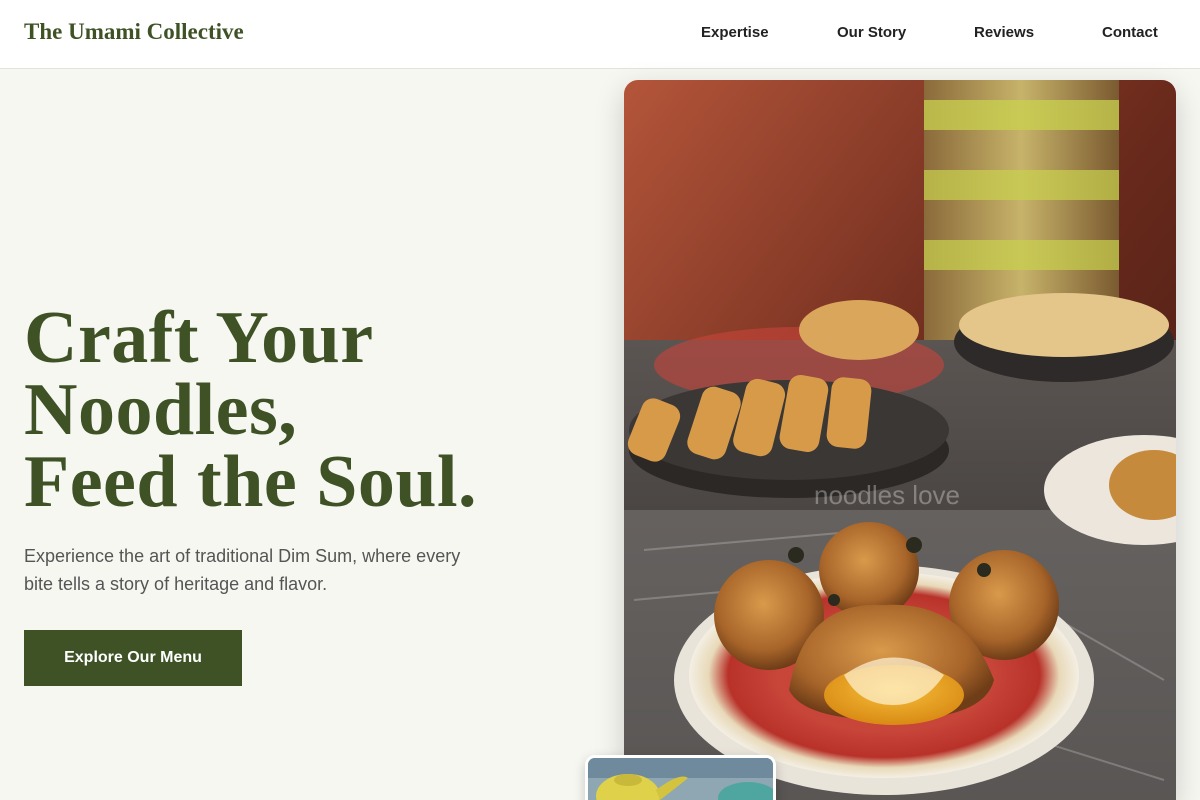 This screenshot has width=1200, height=800. I want to click on hero-title-line-1: Craft Your, so click(199, 338).